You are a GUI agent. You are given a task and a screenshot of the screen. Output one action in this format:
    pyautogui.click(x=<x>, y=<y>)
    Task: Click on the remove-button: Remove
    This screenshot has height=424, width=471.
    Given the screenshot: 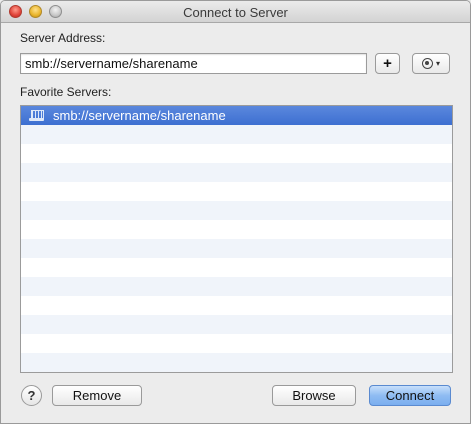 What is the action you would take?
    pyautogui.click(x=97, y=395)
    